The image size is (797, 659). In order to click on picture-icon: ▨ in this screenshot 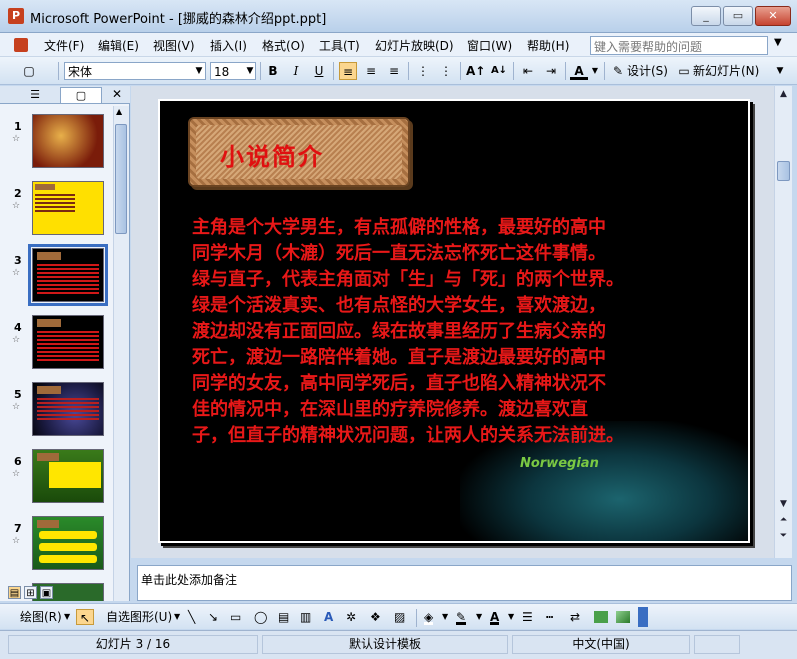, I will do `click(399, 617)`.